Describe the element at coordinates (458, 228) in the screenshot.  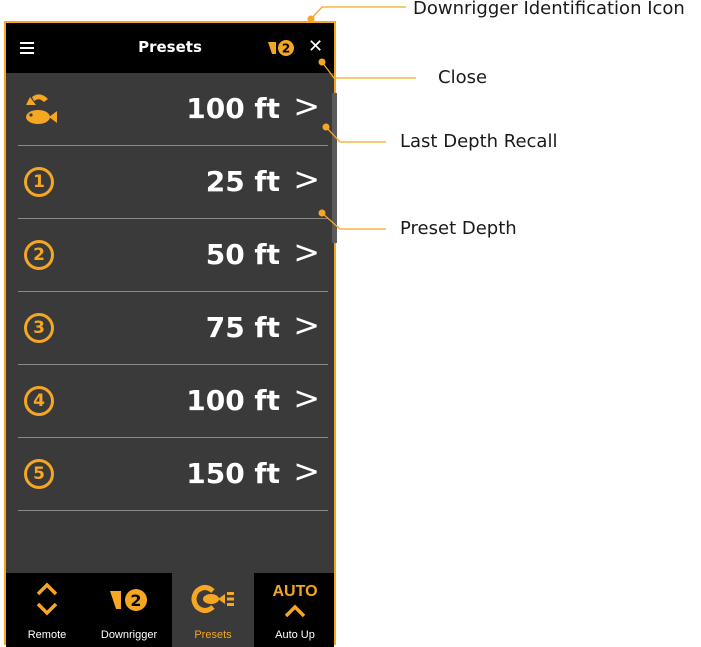
I see `callout-preset-depth: Preset Depth` at that location.